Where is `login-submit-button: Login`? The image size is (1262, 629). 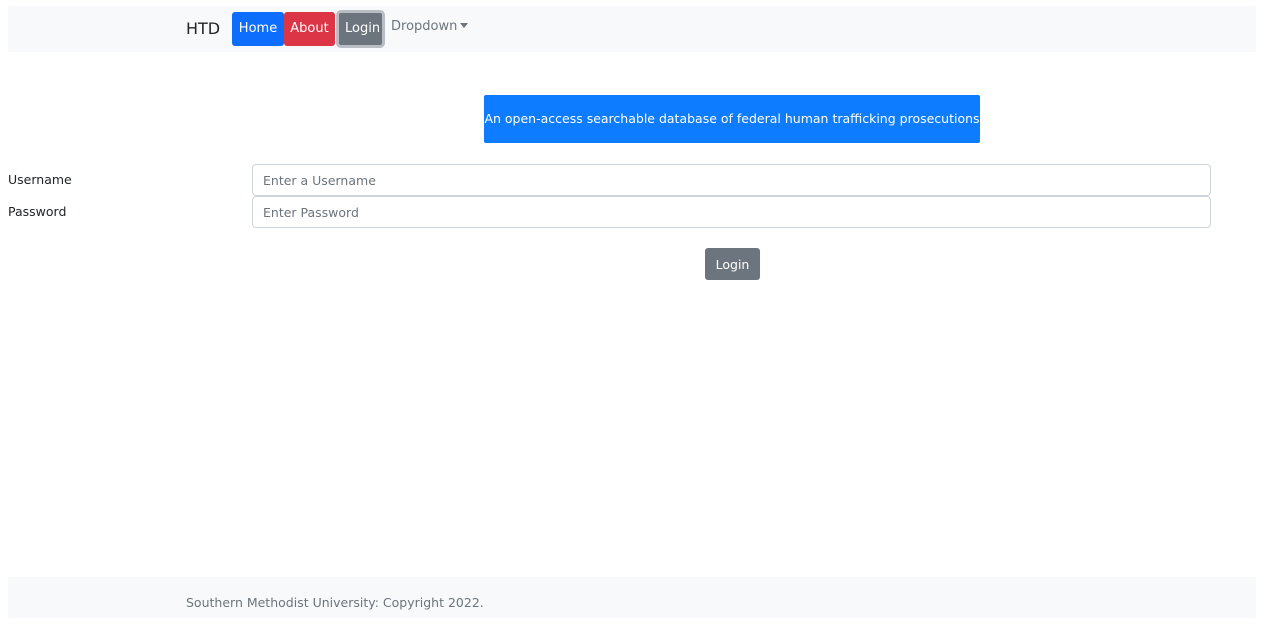 login-submit-button: Login is located at coordinates (732, 264).